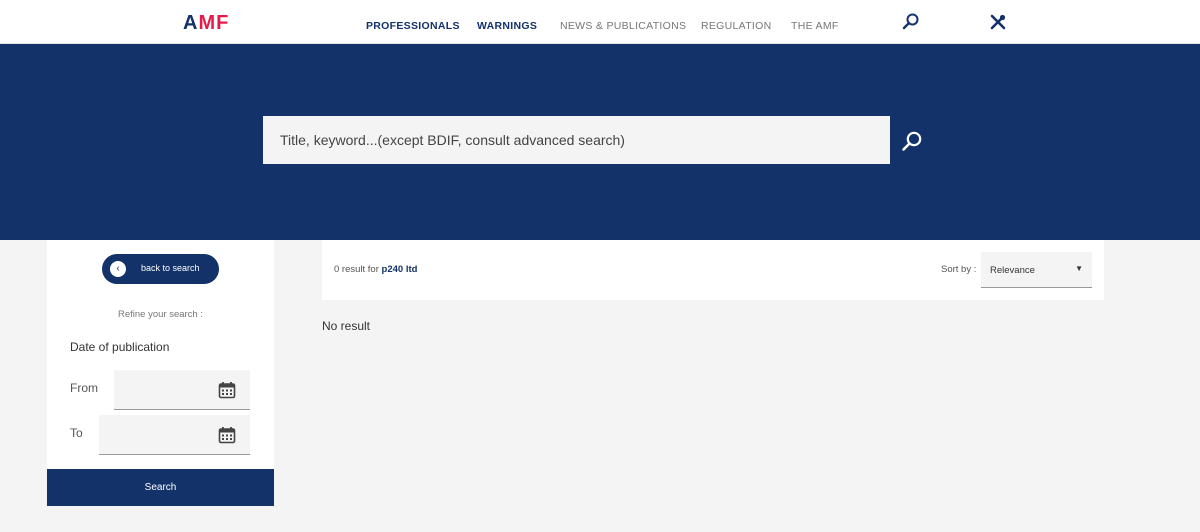  Describe the element at coordinates (736, 26) in the screenshot. I see `nav-regulation: REGULATION` at that location.